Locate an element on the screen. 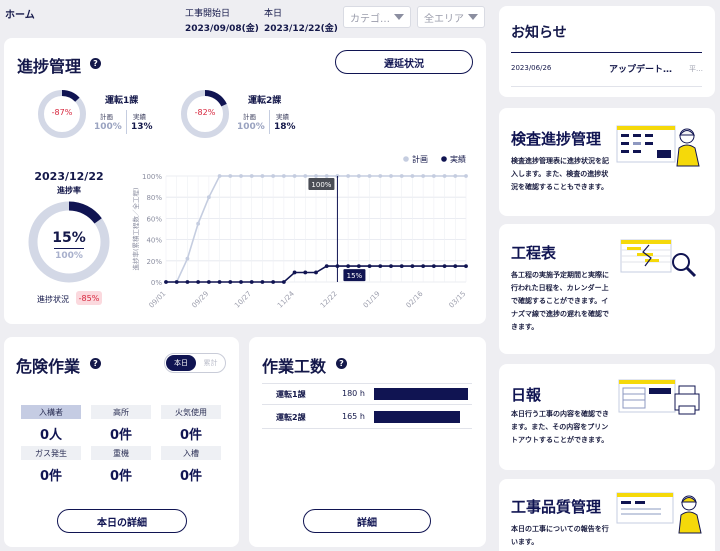  side-card-desc-line: います。 is located at coordinates (525, 542).